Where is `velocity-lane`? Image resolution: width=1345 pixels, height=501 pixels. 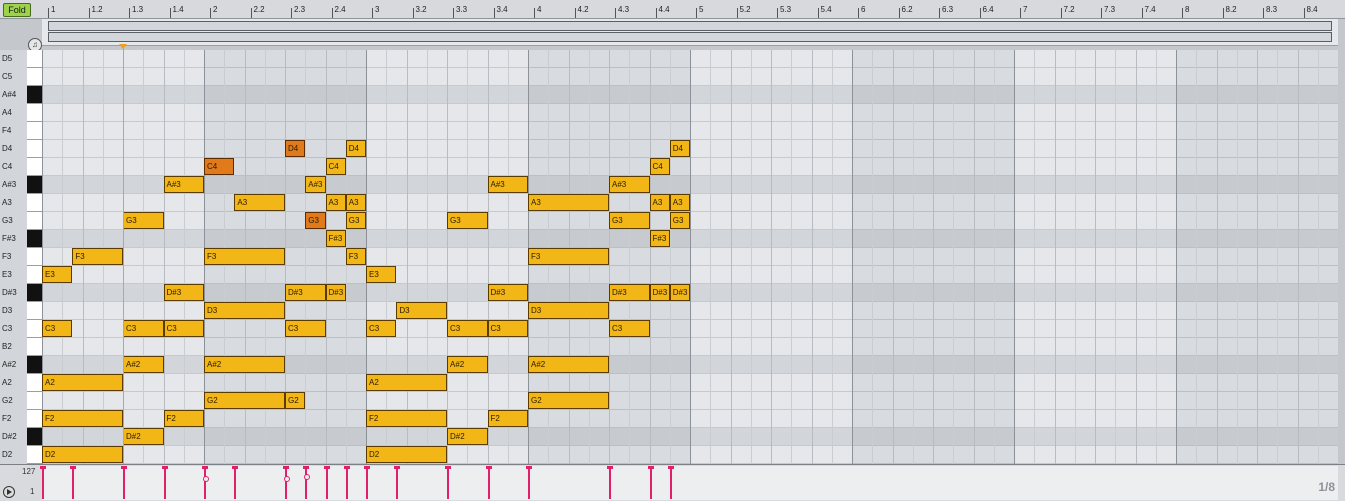 velocity-lane is located at coordinates (689, 483).